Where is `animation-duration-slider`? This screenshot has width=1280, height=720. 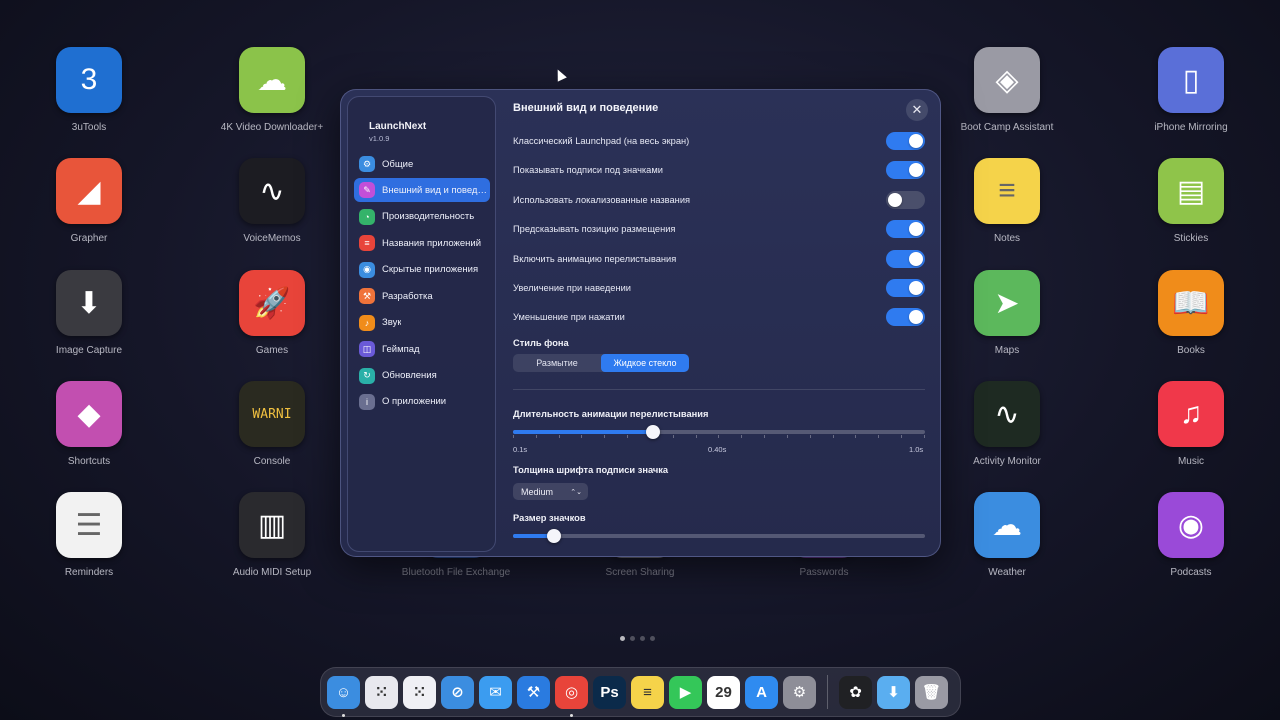 animation-duration-slider is located at coordinates (719, 432).